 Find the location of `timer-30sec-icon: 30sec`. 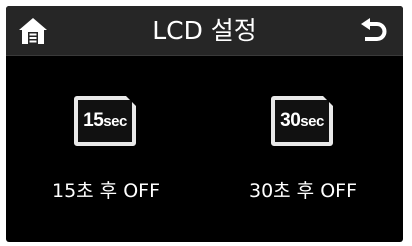

timer-30sec-icon: 30sec is located at coordinates (302, 121).